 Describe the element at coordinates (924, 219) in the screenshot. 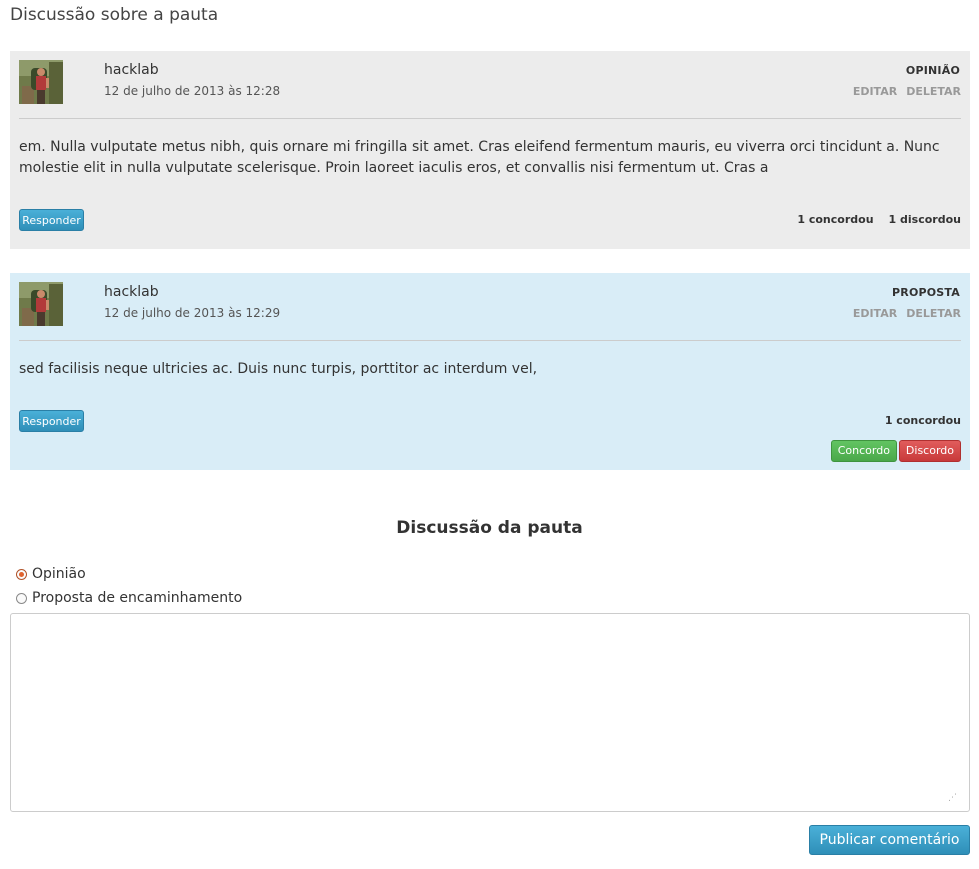

I see `disagree-count: 1 discordou` at that location.